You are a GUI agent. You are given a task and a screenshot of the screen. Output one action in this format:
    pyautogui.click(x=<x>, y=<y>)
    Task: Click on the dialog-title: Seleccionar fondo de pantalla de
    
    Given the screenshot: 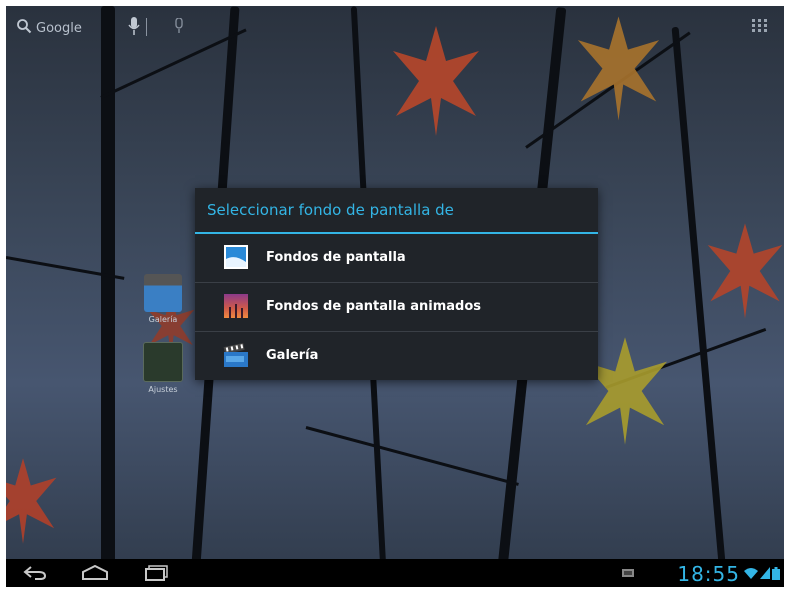 What is the action you would take?
    pyautogui.click(x=396, y=211)
    